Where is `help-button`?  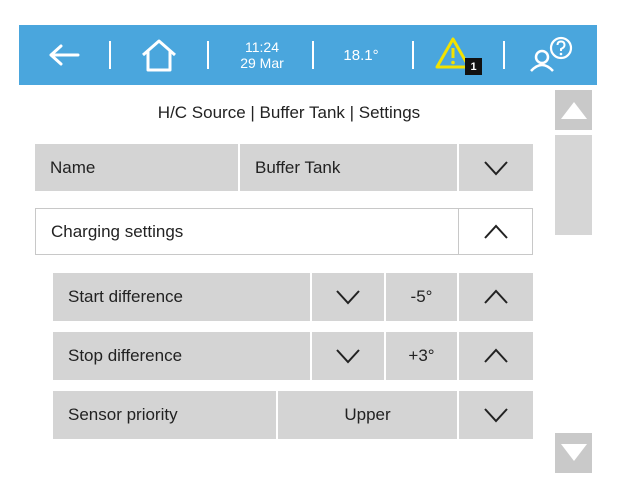
help-button is located at coordinates (552, 55).